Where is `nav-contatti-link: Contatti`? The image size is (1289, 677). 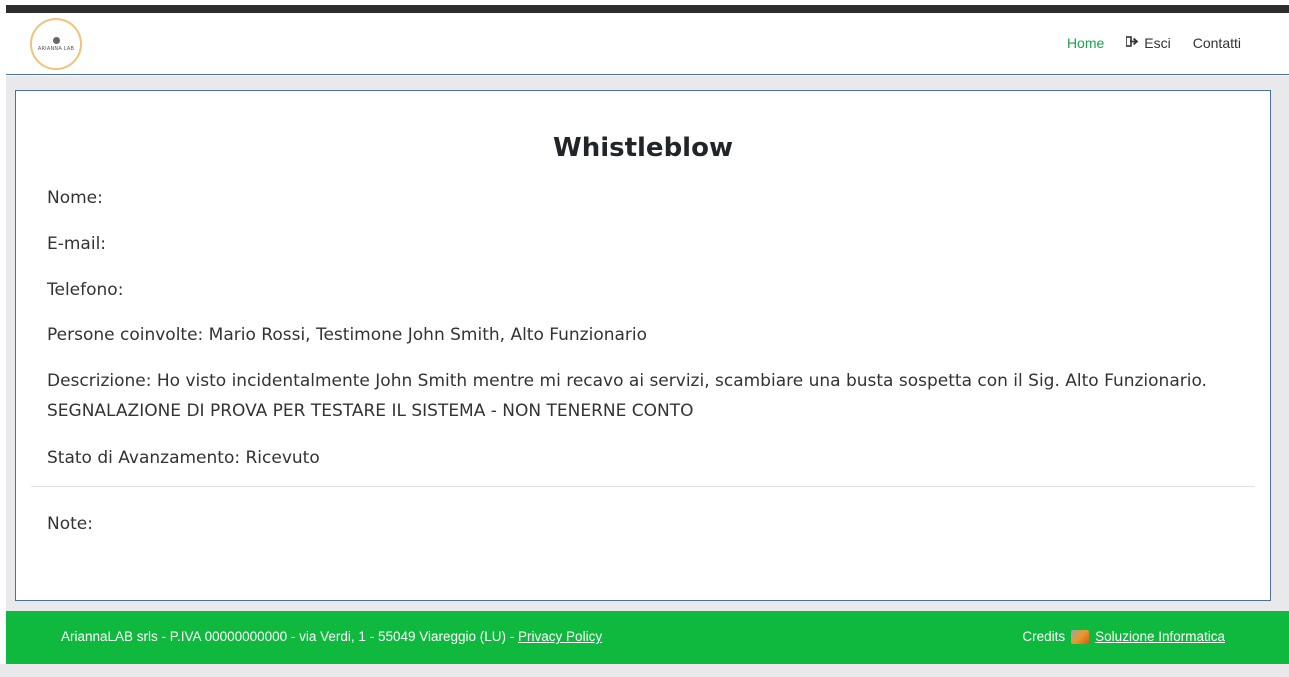
nav-contatti-link: Contatti is located at coordinates (1217, 43).